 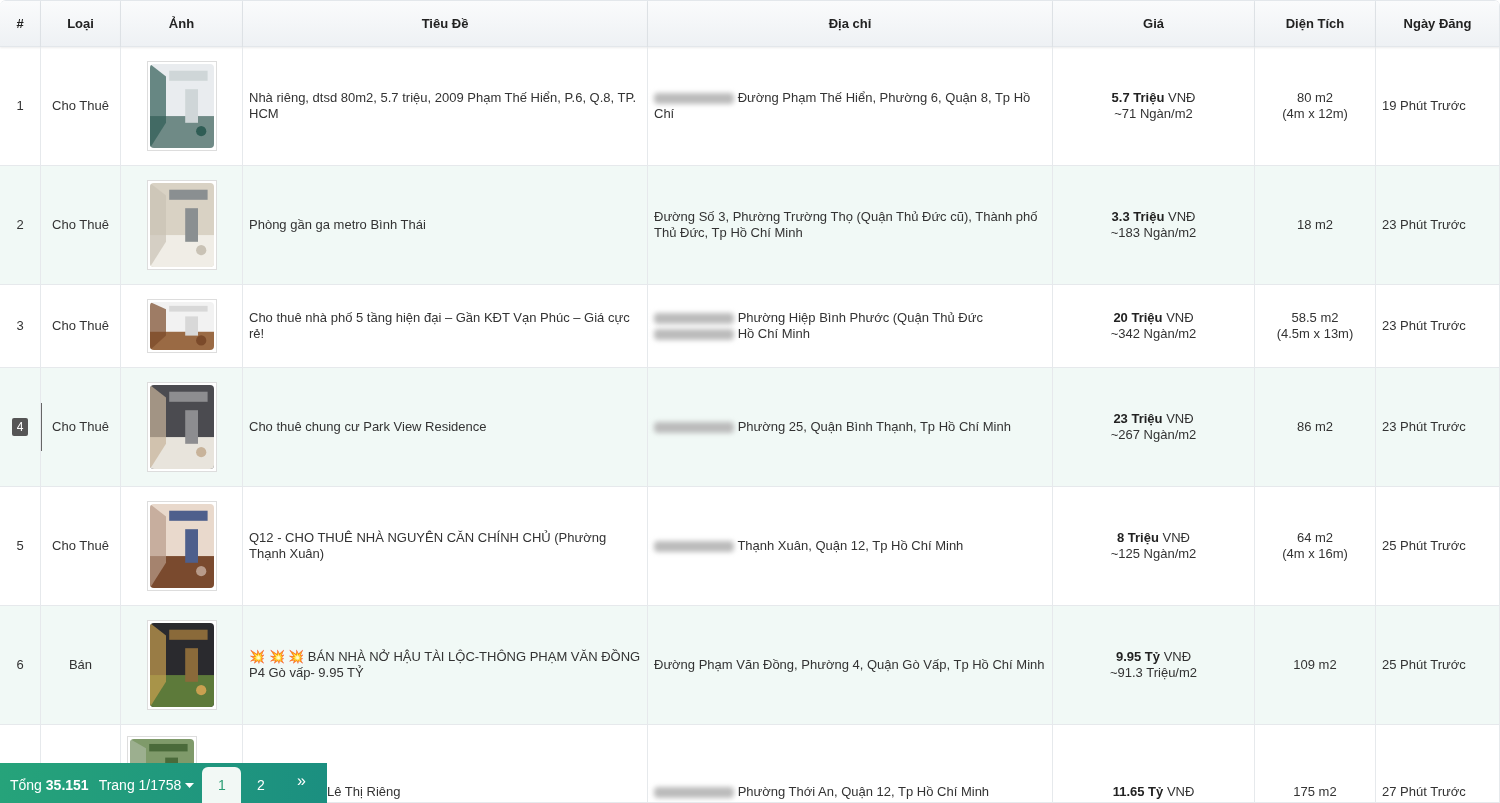 What do you see at coordinates (1315, 24) in the screenshot?
I see `column-header: Diện Tích` at bounding box center [1315, 24].